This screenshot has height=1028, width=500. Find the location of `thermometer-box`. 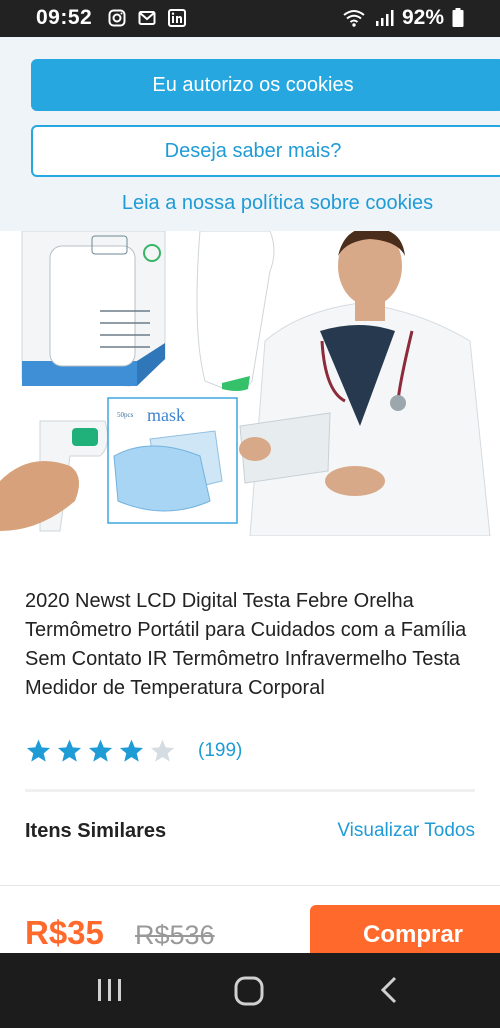

thermometer-box is located at coordinates (93, 309).